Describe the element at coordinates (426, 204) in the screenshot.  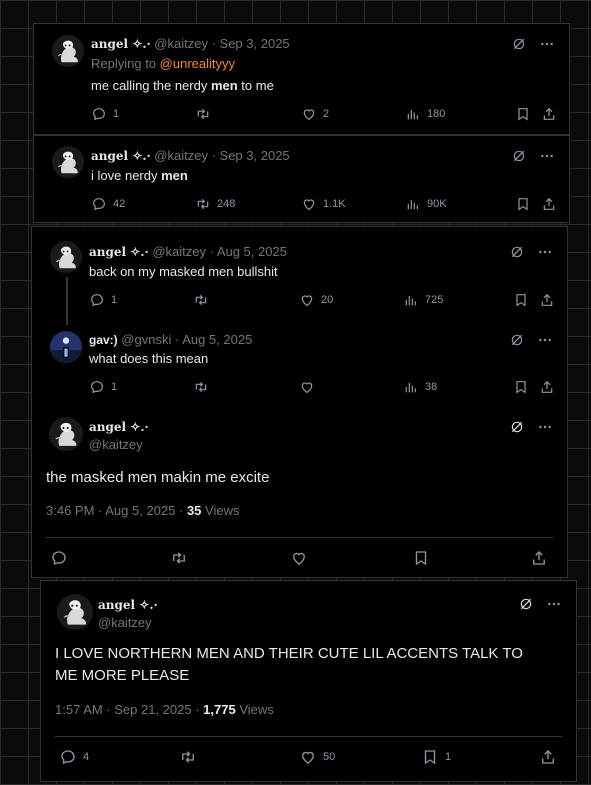
I see `views-button: 90K` at that location.